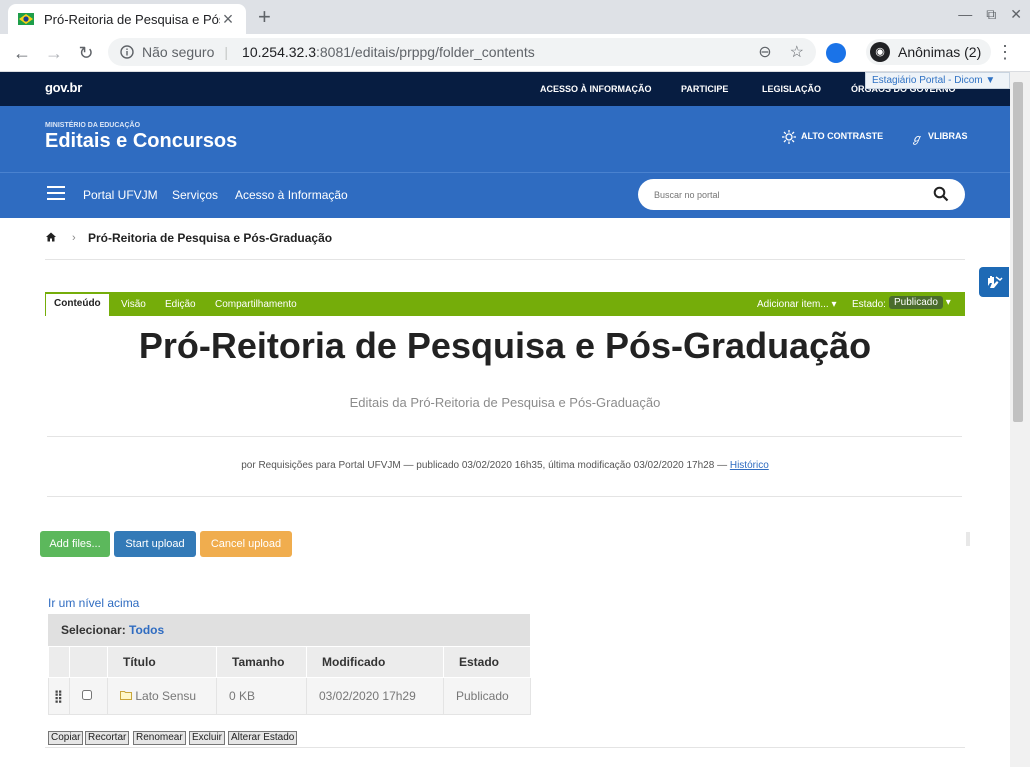 This screenshot has height=767, width=1030. What do you see at coordinates (941, 194) in the screenshot?
I see `search-icon` at bounding box center [941, 194].